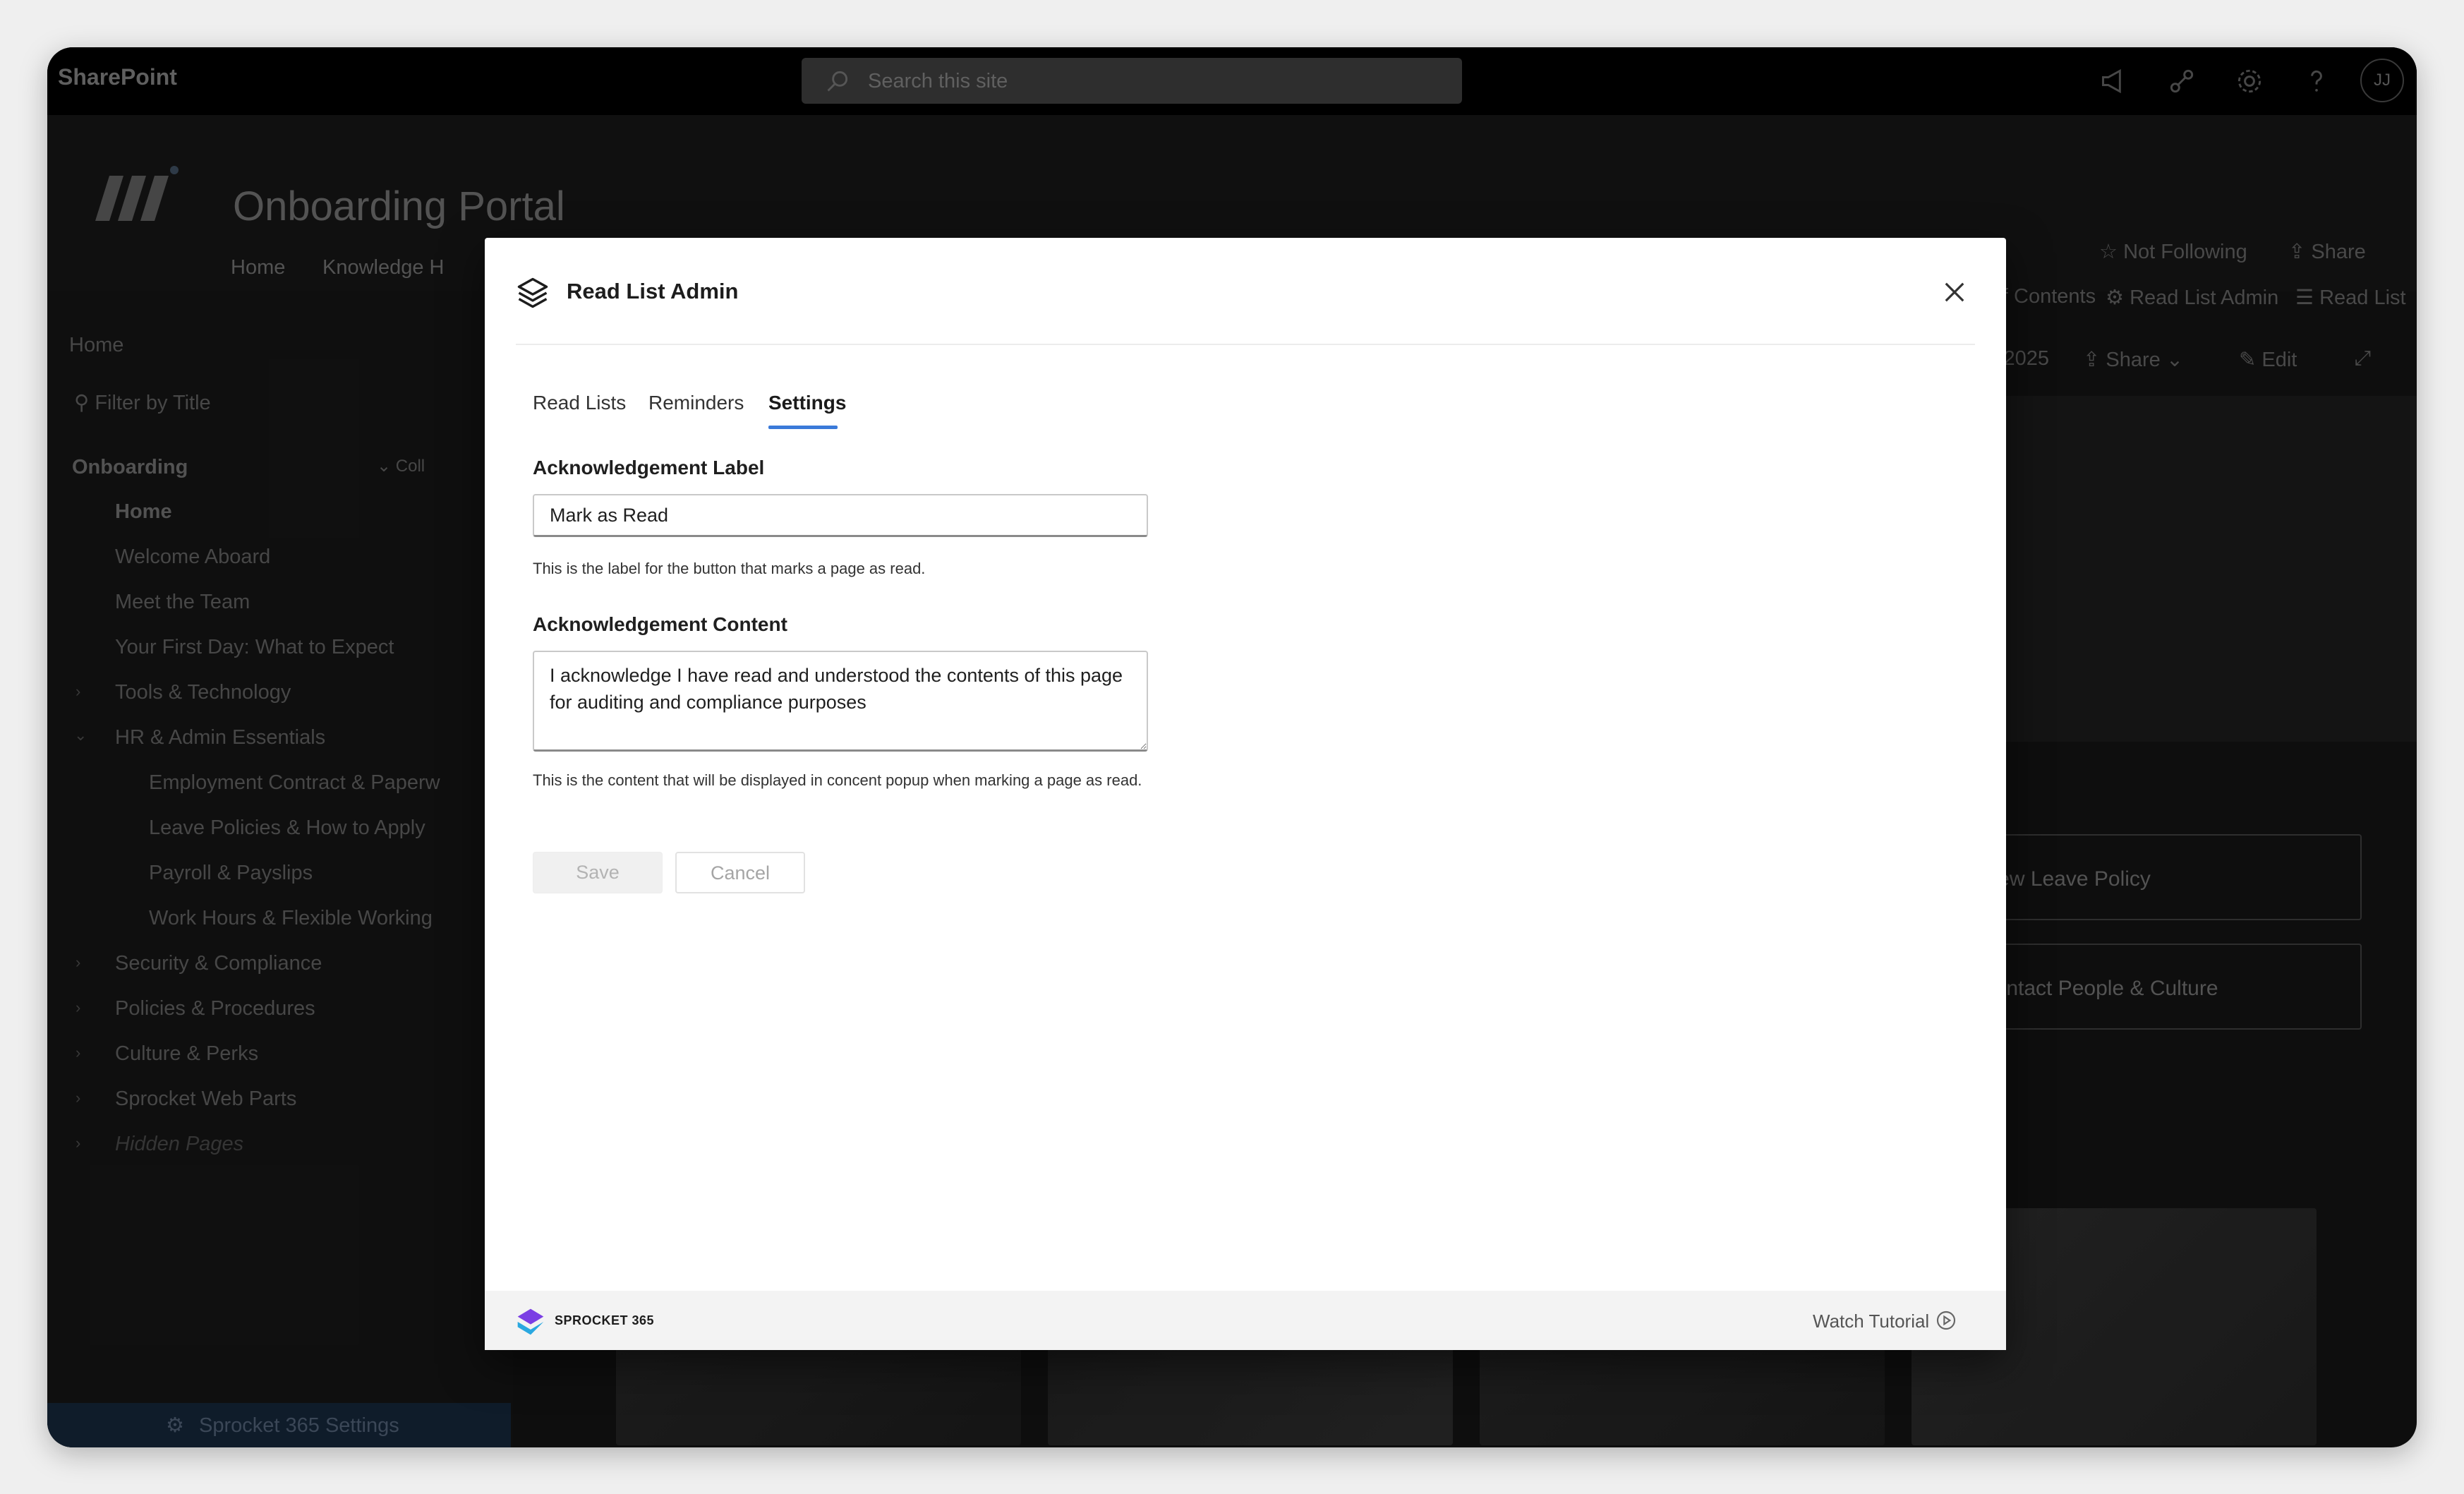 The width and height of the screenshot is (2464, 1494). I want to click on tab-read-lists: Read Lists, so click(579, 403).